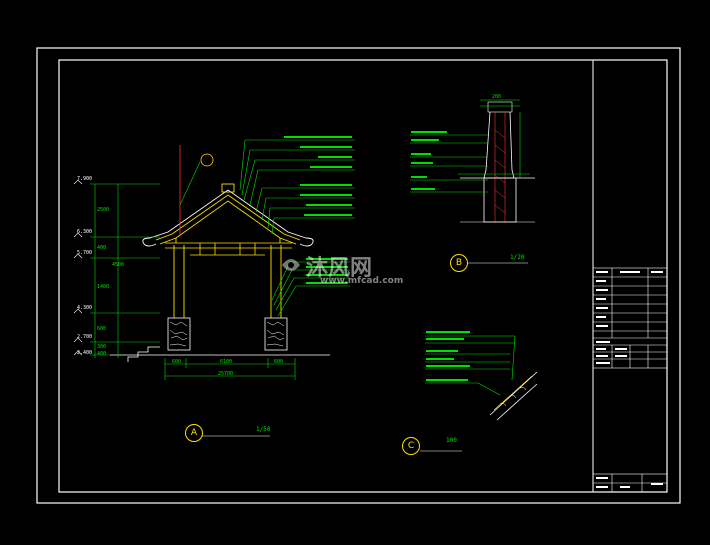 Image resolution: width=710 pixels, height=545 pixels. I want to click on detail-marker-b: B, so click(459, 263).